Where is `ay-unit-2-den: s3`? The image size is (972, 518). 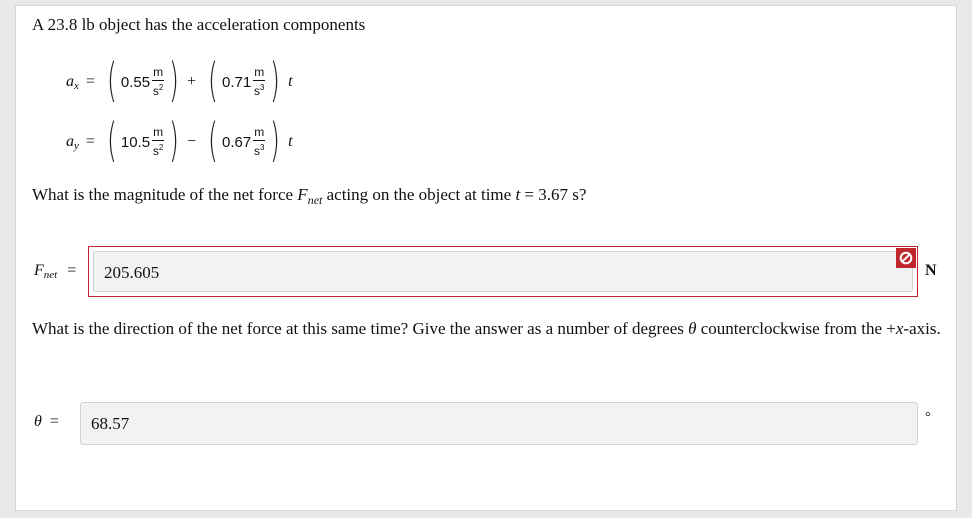
ay-unit-2-den: s3 is located at coordinates (259, 149).